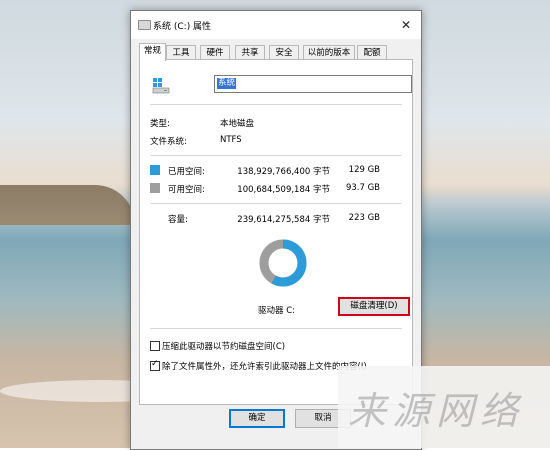 This screenshot has height=450, width=550. What do you see at coordinates (152, 52) in the screenshot?
I see `tab-general: 常规` at bounding box center [152, 52].